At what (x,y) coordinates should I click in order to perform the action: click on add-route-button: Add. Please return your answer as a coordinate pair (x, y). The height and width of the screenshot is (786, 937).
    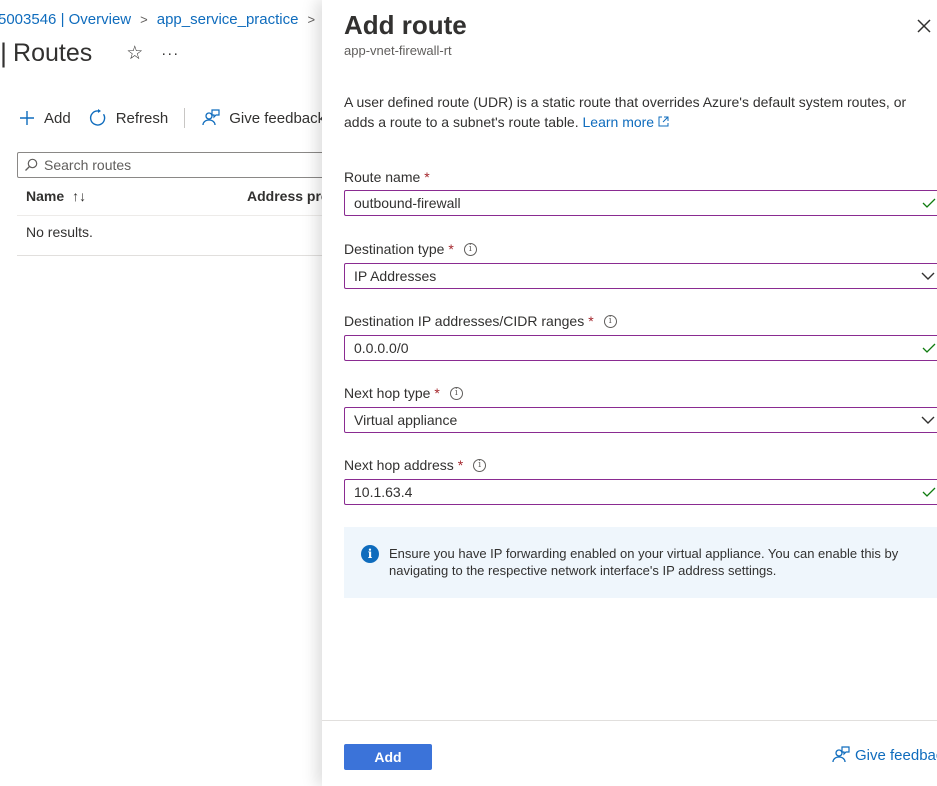
    Looking at the image, I should click on (44, 118).